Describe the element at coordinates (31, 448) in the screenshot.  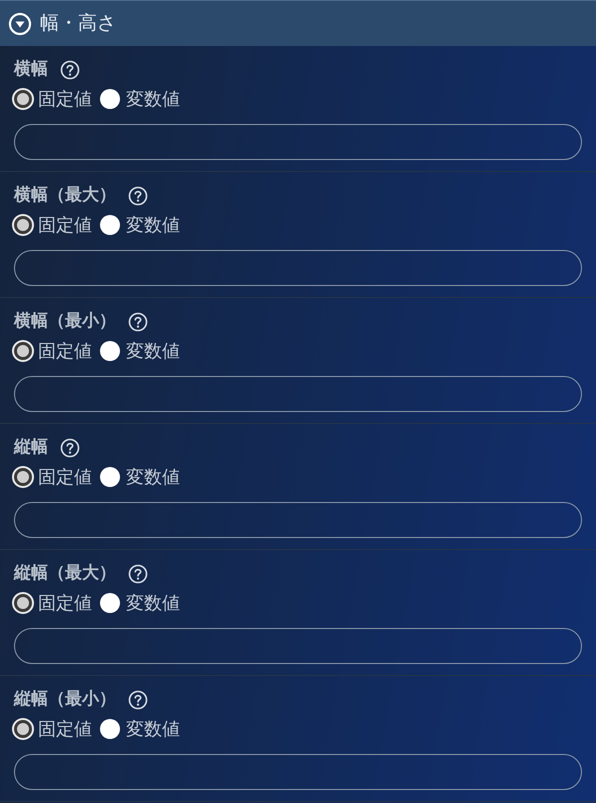
I see `field-label: 縦幅` at that location.